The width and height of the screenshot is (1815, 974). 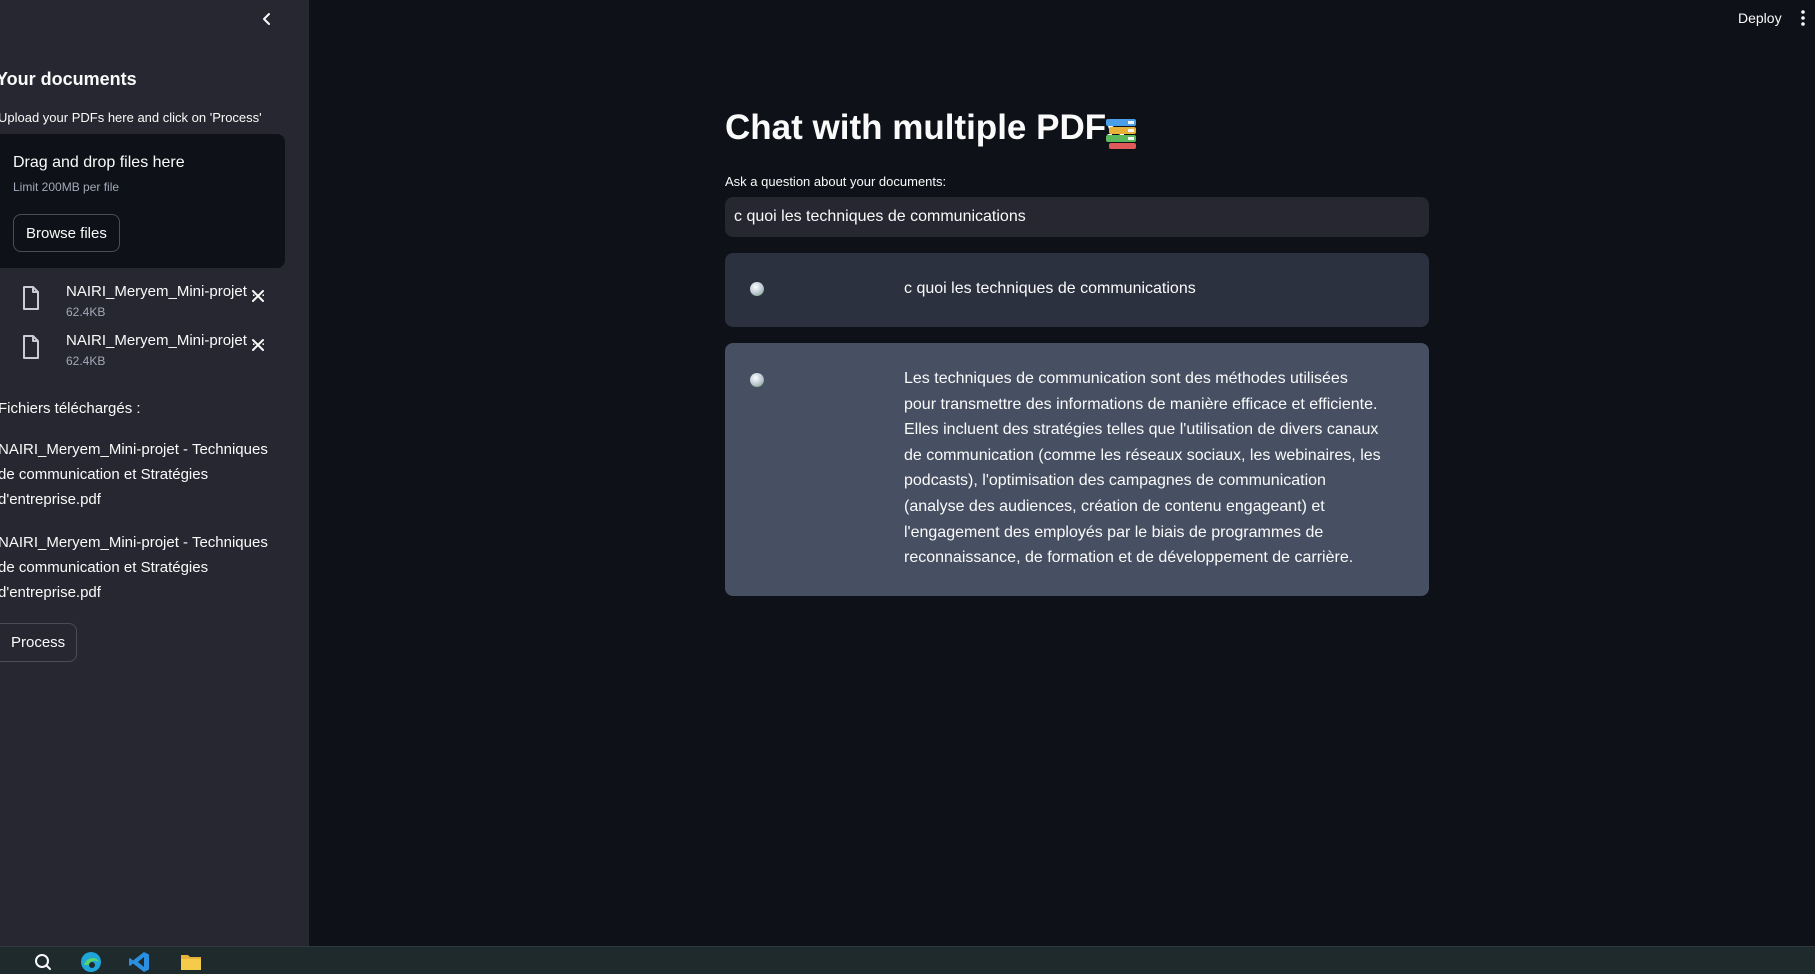 What do you see at coordinates (1050, 288) in the screenshot?
I see `user-message-text: c quoi les techniques de communications` at bounding box center [1050, 288].